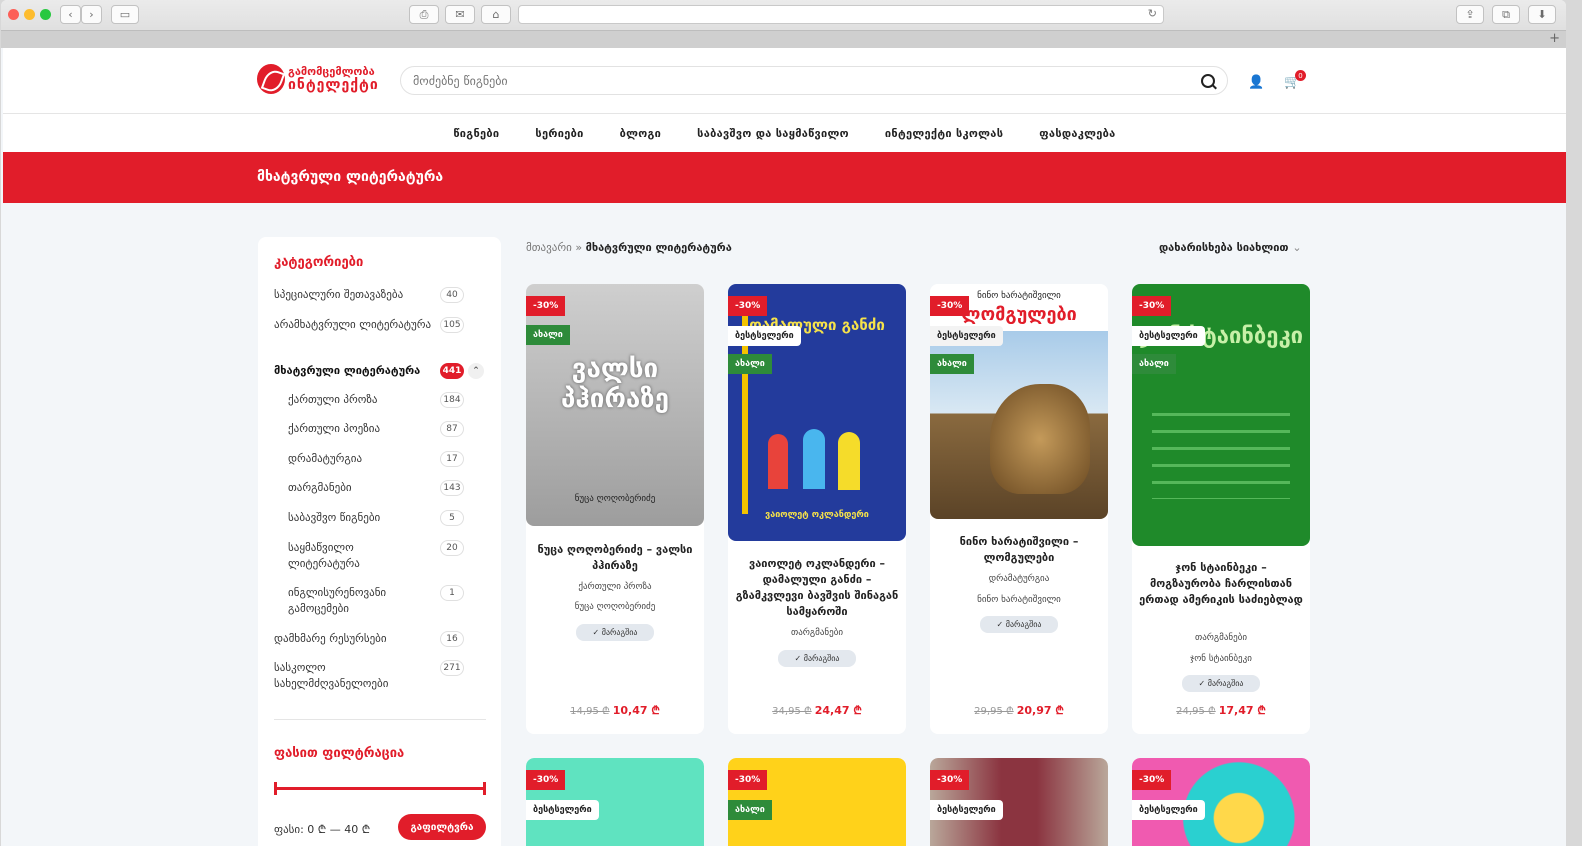 This screenshot has height=846, width=1582. Describe the element at coordinates (1221, 449) in the screenshot. I see `cover-text-lines` at that location.